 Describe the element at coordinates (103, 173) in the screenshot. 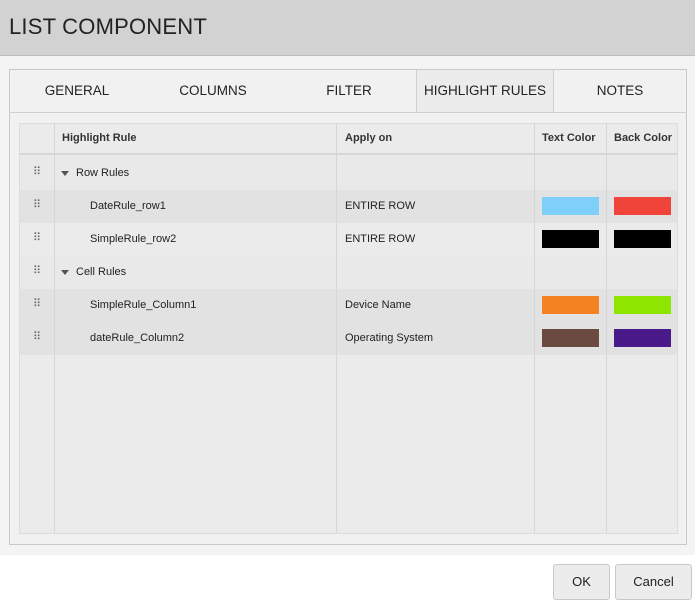

I see `group-name: Row Rules` at that location.